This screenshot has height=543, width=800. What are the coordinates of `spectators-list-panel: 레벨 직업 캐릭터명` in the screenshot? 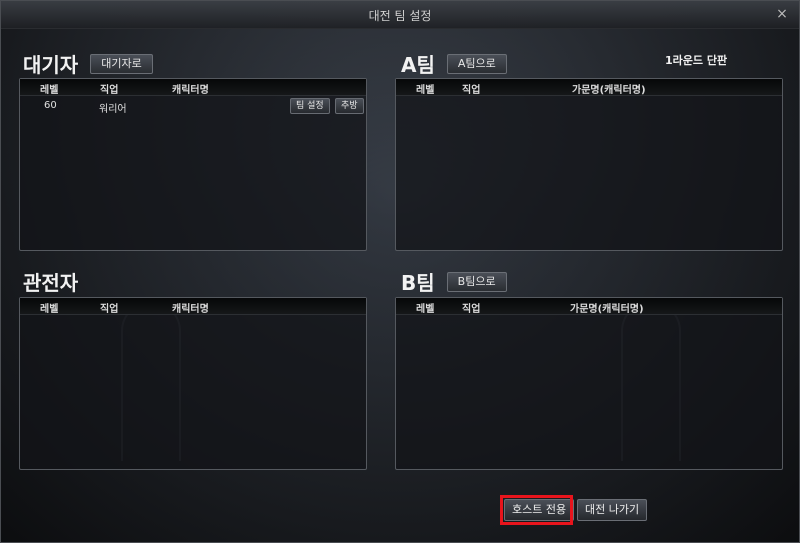 It's located at (193, 383).